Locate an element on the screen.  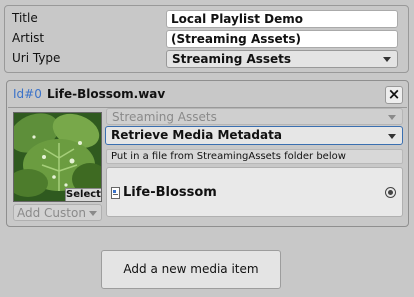
source-type-value: Streaming Assets is located at coordinates (164, 117).